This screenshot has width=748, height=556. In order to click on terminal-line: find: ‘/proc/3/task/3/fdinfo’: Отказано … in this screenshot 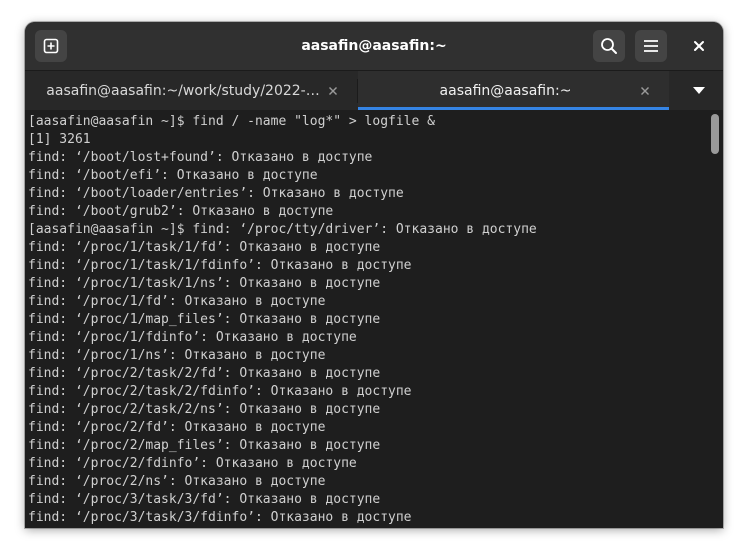, I will do `click(220, 517)`.